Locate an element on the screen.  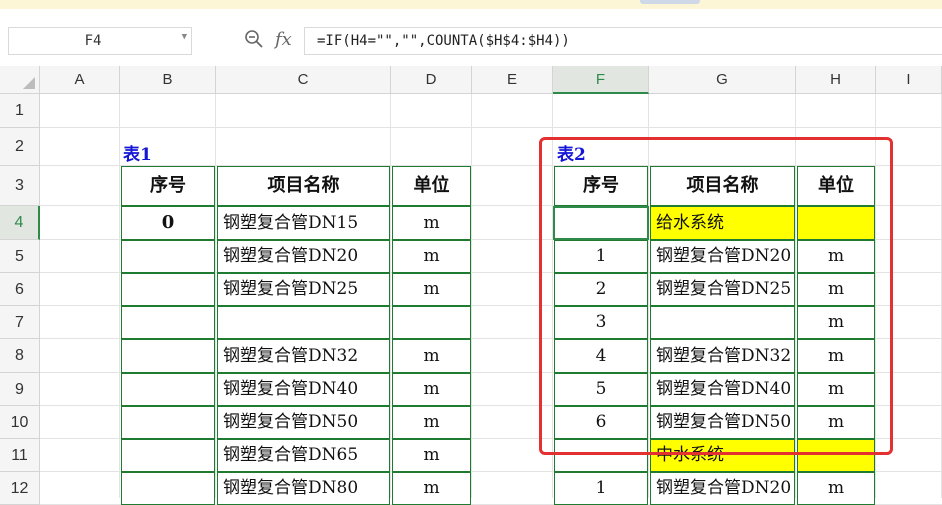
table1-row-9-seq is located at coordinates (168, 488).